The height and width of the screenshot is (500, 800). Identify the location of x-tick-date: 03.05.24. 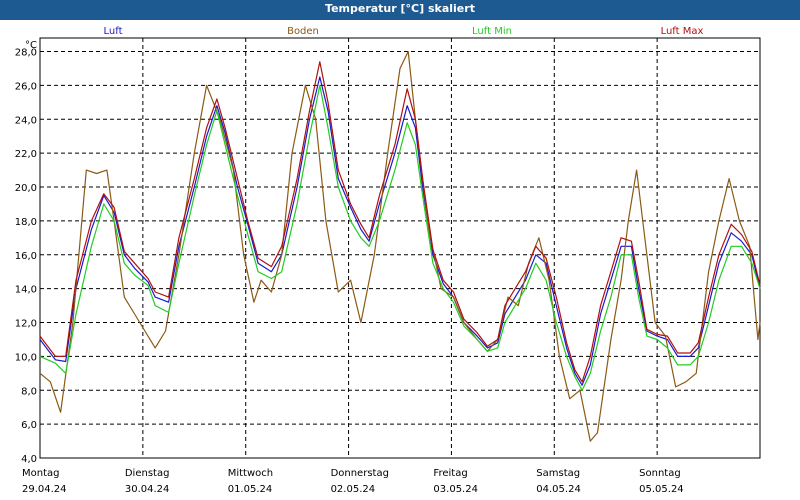
(455, 489).